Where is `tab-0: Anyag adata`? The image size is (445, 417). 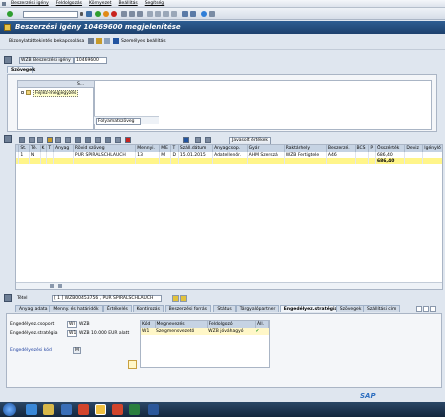 tab-0: Anyag adata is located at coordinates (33, 308).